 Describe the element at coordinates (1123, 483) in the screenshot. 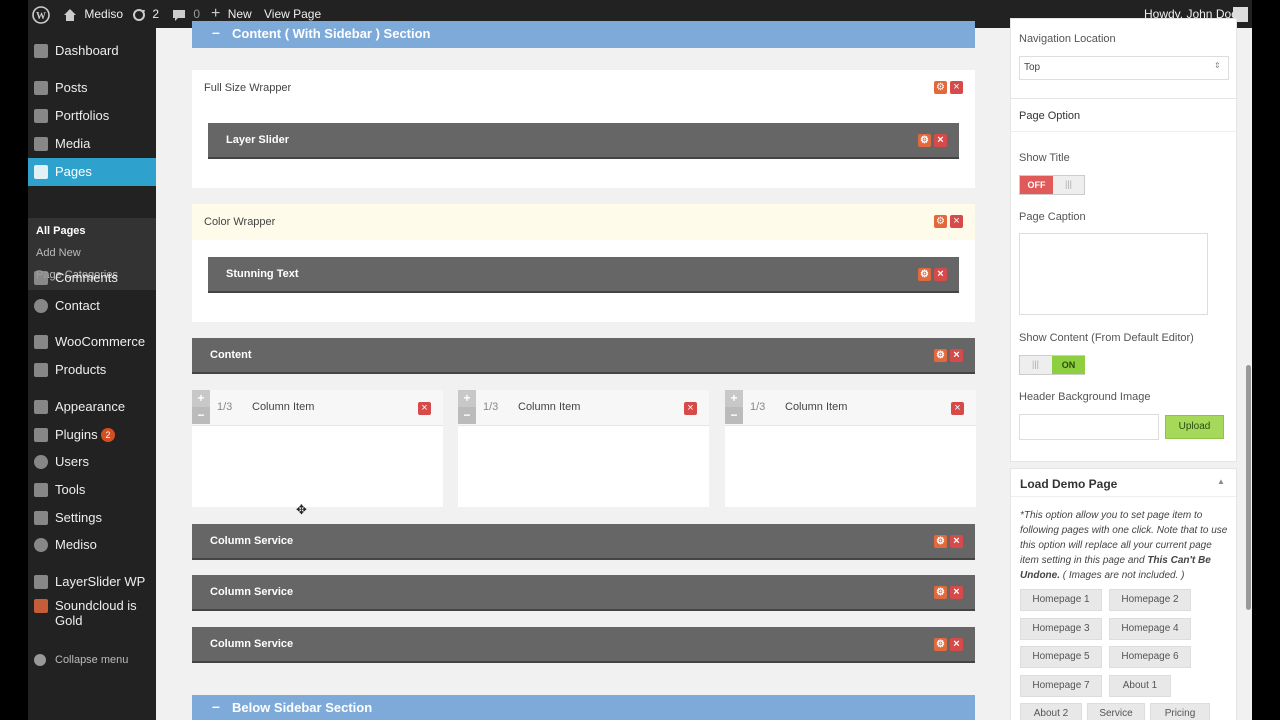

I see `load-demo-header: Load Demo Page ▲` at that location.